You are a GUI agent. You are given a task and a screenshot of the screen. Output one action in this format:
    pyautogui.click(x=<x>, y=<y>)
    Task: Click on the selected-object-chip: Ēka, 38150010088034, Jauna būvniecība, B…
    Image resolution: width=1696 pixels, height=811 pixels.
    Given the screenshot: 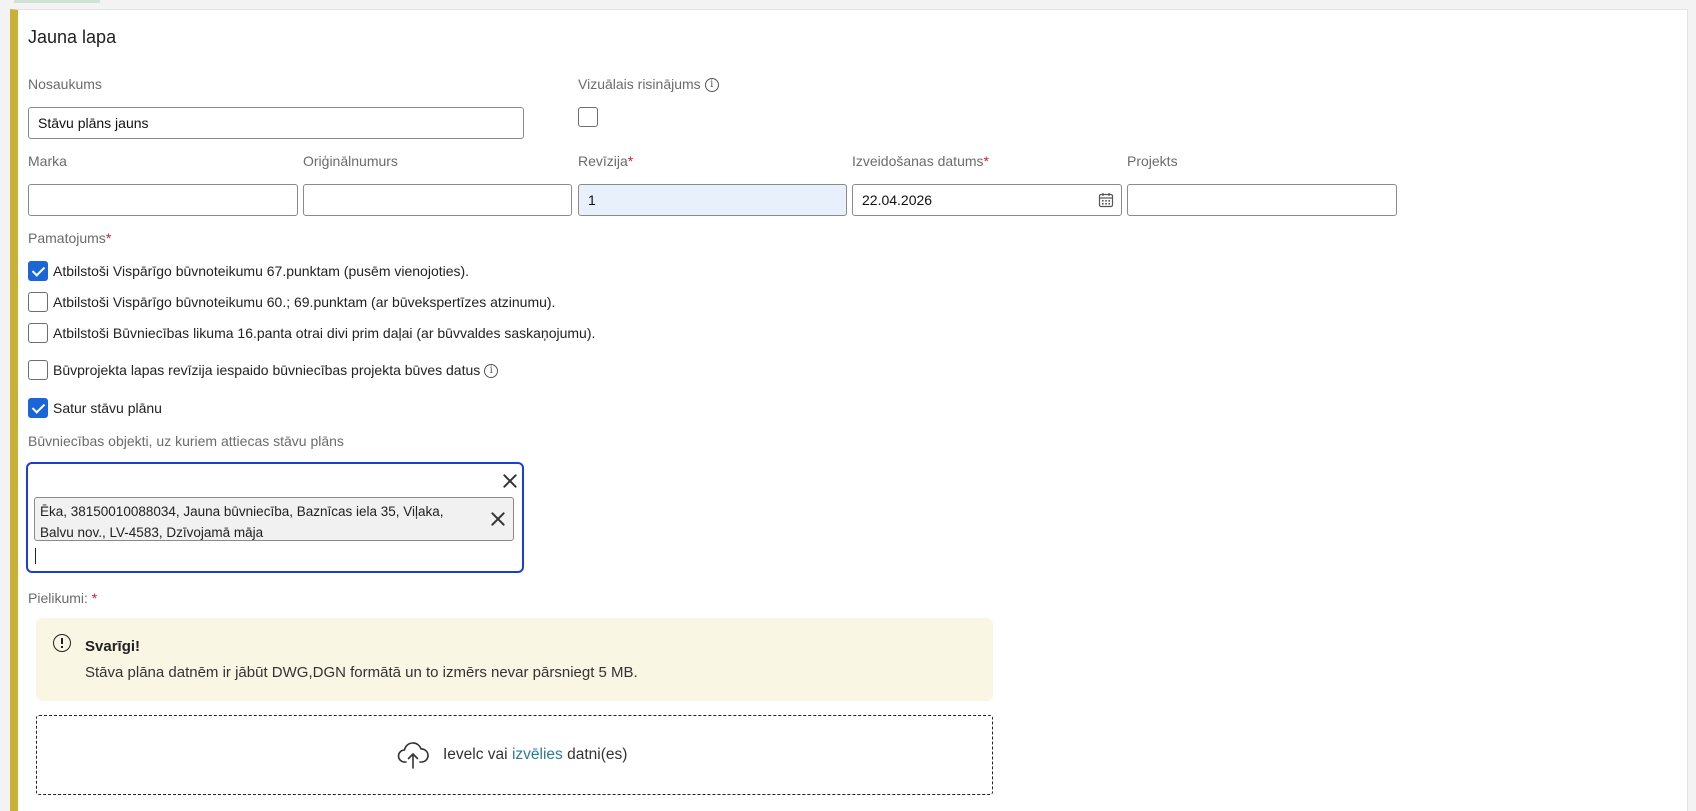 What is the action you would take?
    pyautogui.click(x=274, y=519)
    